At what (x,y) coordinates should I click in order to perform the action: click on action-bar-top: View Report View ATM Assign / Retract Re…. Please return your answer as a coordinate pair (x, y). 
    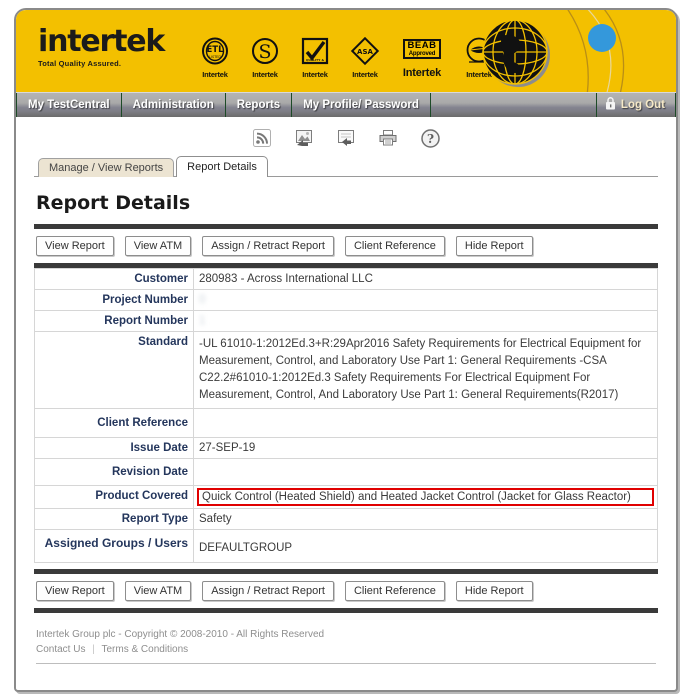
    Looking at the image, I should click on (346, 246).